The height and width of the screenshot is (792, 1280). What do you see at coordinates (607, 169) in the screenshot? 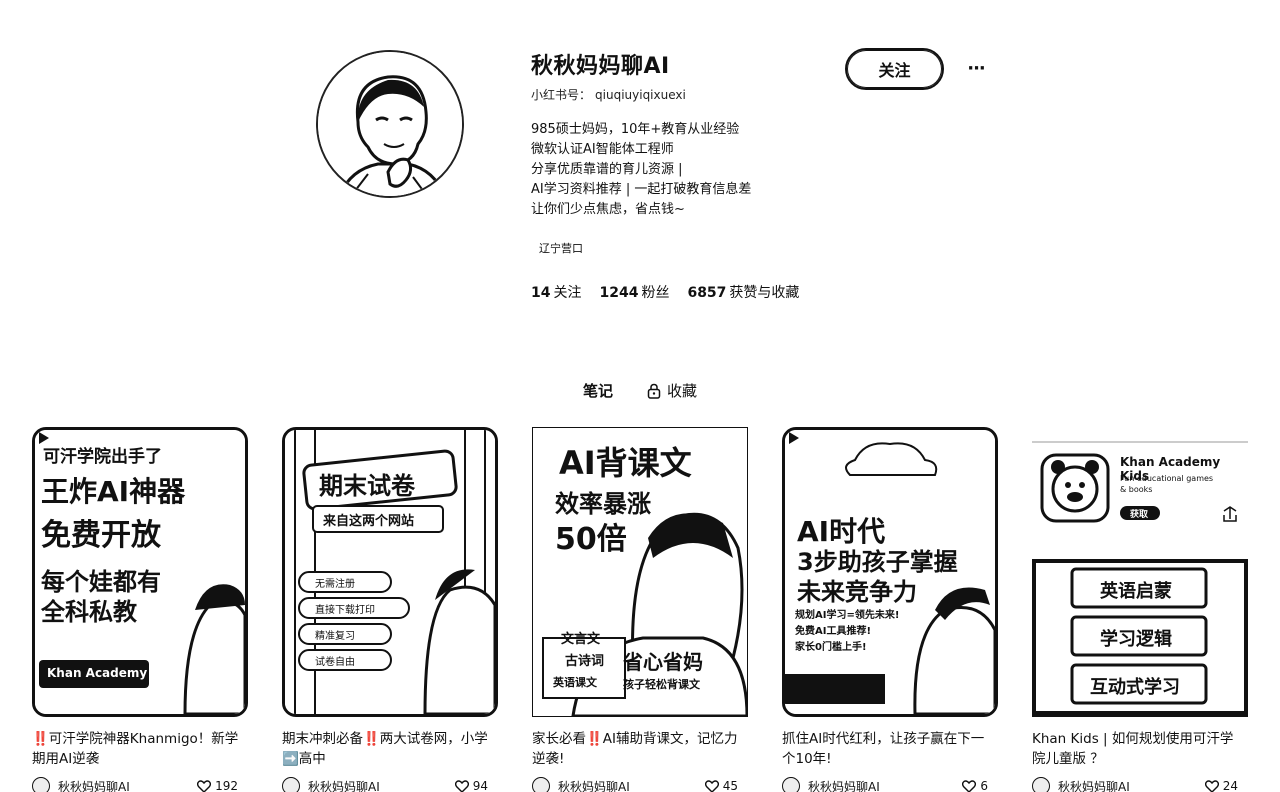
I see `bio-line: 分享优质靠谱的育儿资源 |` at bounding box center [607, 169].